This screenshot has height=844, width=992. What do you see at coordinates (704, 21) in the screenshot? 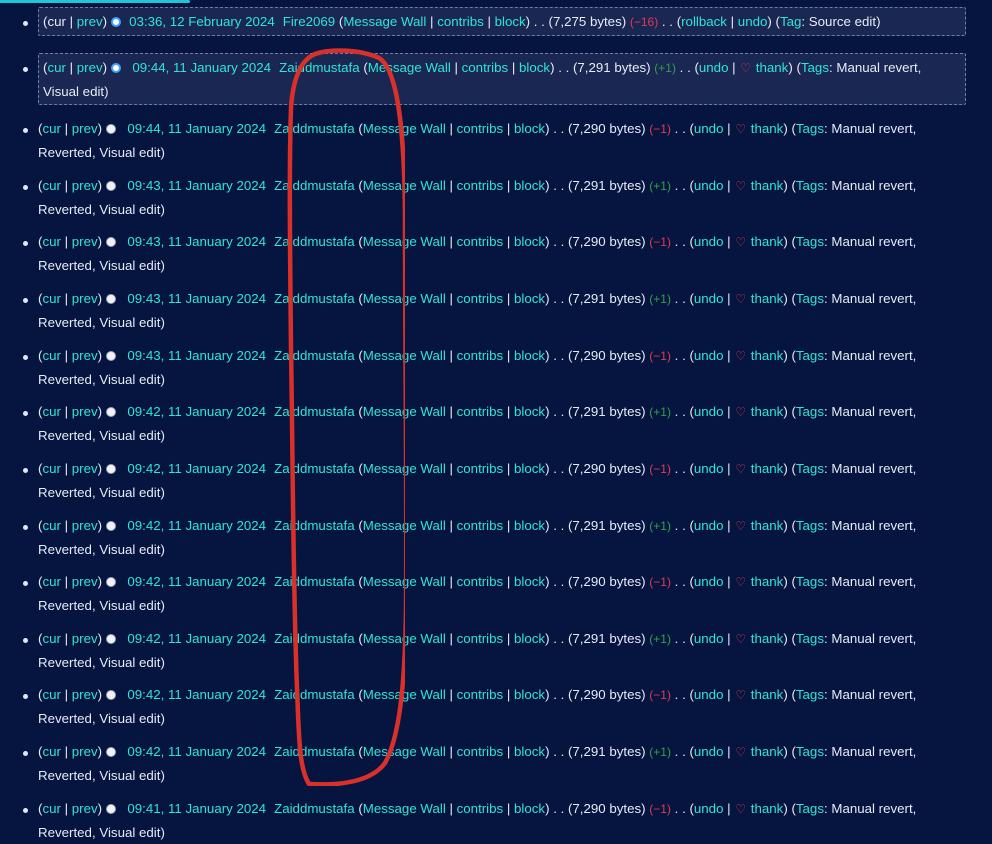
I see `rollback-link: rollback` at bounding box center [704, 21].